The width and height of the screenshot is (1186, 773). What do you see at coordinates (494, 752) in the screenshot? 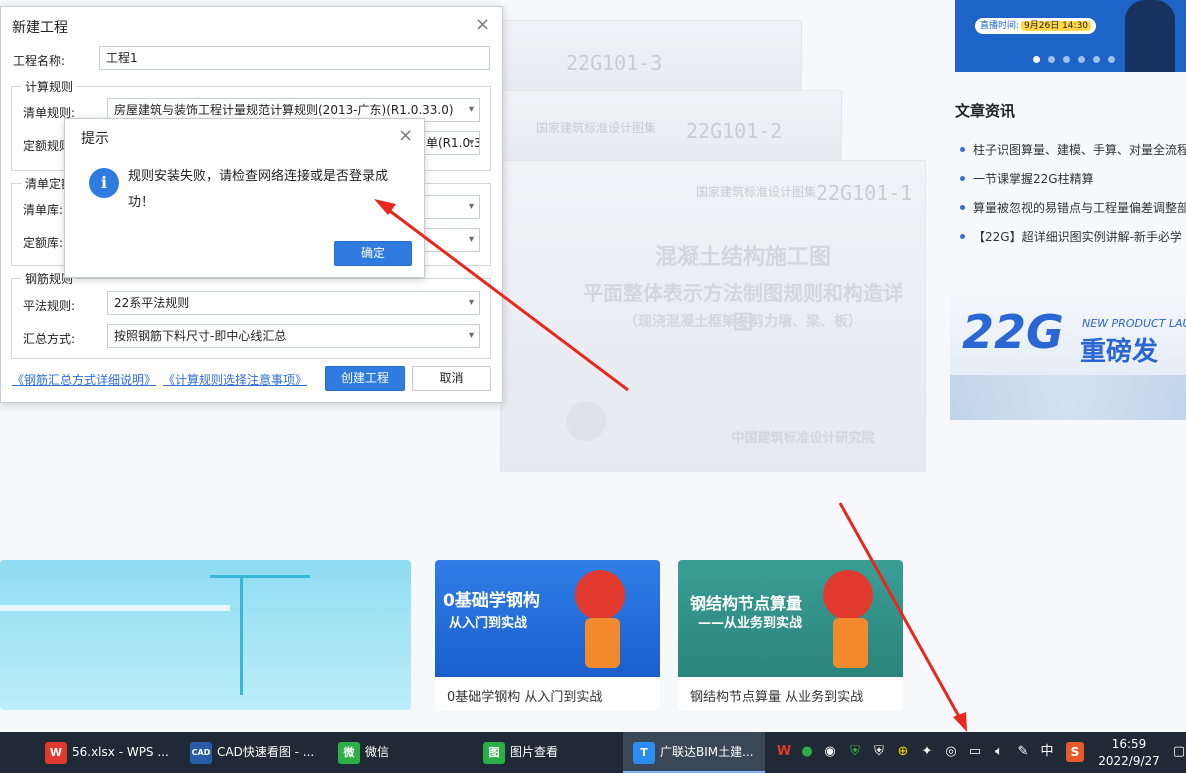
I see `image-viewer-icon: 图` at bounding box center [494, 752].